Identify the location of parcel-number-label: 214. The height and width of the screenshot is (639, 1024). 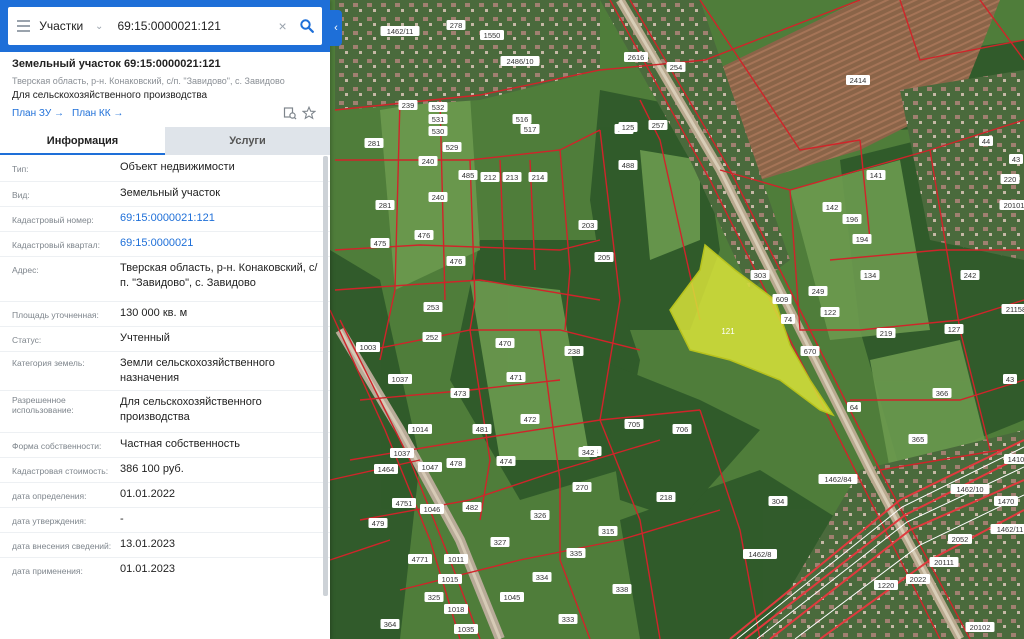
(538, 177).